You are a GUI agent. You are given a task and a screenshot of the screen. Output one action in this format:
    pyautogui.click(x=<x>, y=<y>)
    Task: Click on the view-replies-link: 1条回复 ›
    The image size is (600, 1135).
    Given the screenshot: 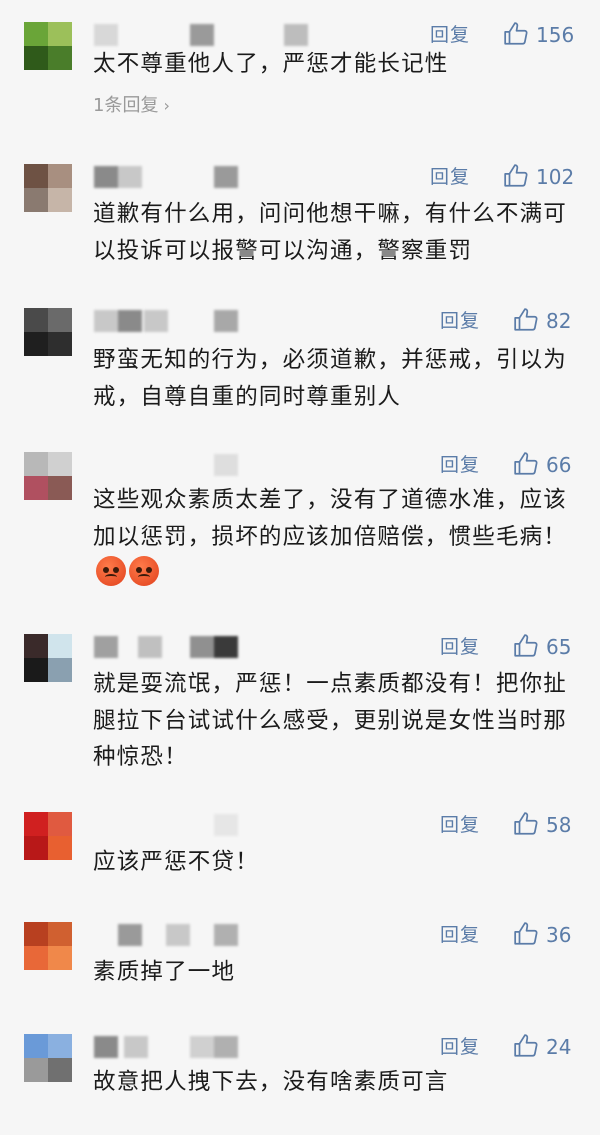 What is the action you would take?
    pyautogui.click(x=131, y=106)
    